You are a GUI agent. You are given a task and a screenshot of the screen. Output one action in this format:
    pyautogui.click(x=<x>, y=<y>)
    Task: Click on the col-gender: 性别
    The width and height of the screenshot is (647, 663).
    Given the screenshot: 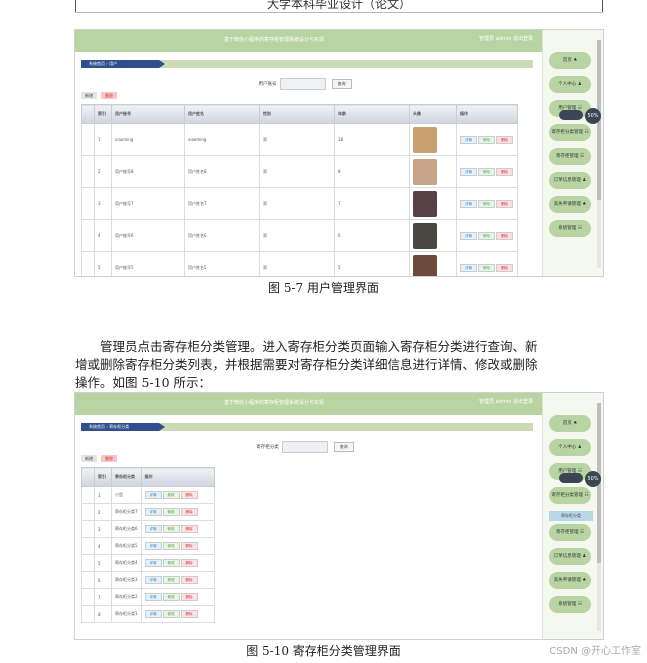 What is the action you would take?
    pyautogui.click(x=297, y=114)
    